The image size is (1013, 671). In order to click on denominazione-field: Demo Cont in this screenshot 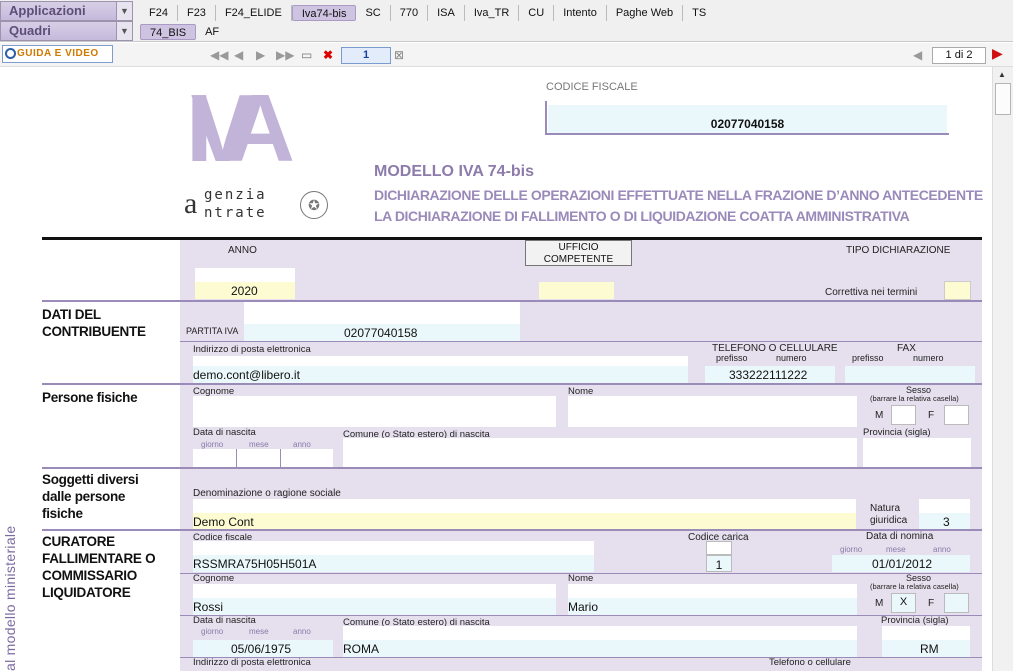, I will do `click(524, 521)`.